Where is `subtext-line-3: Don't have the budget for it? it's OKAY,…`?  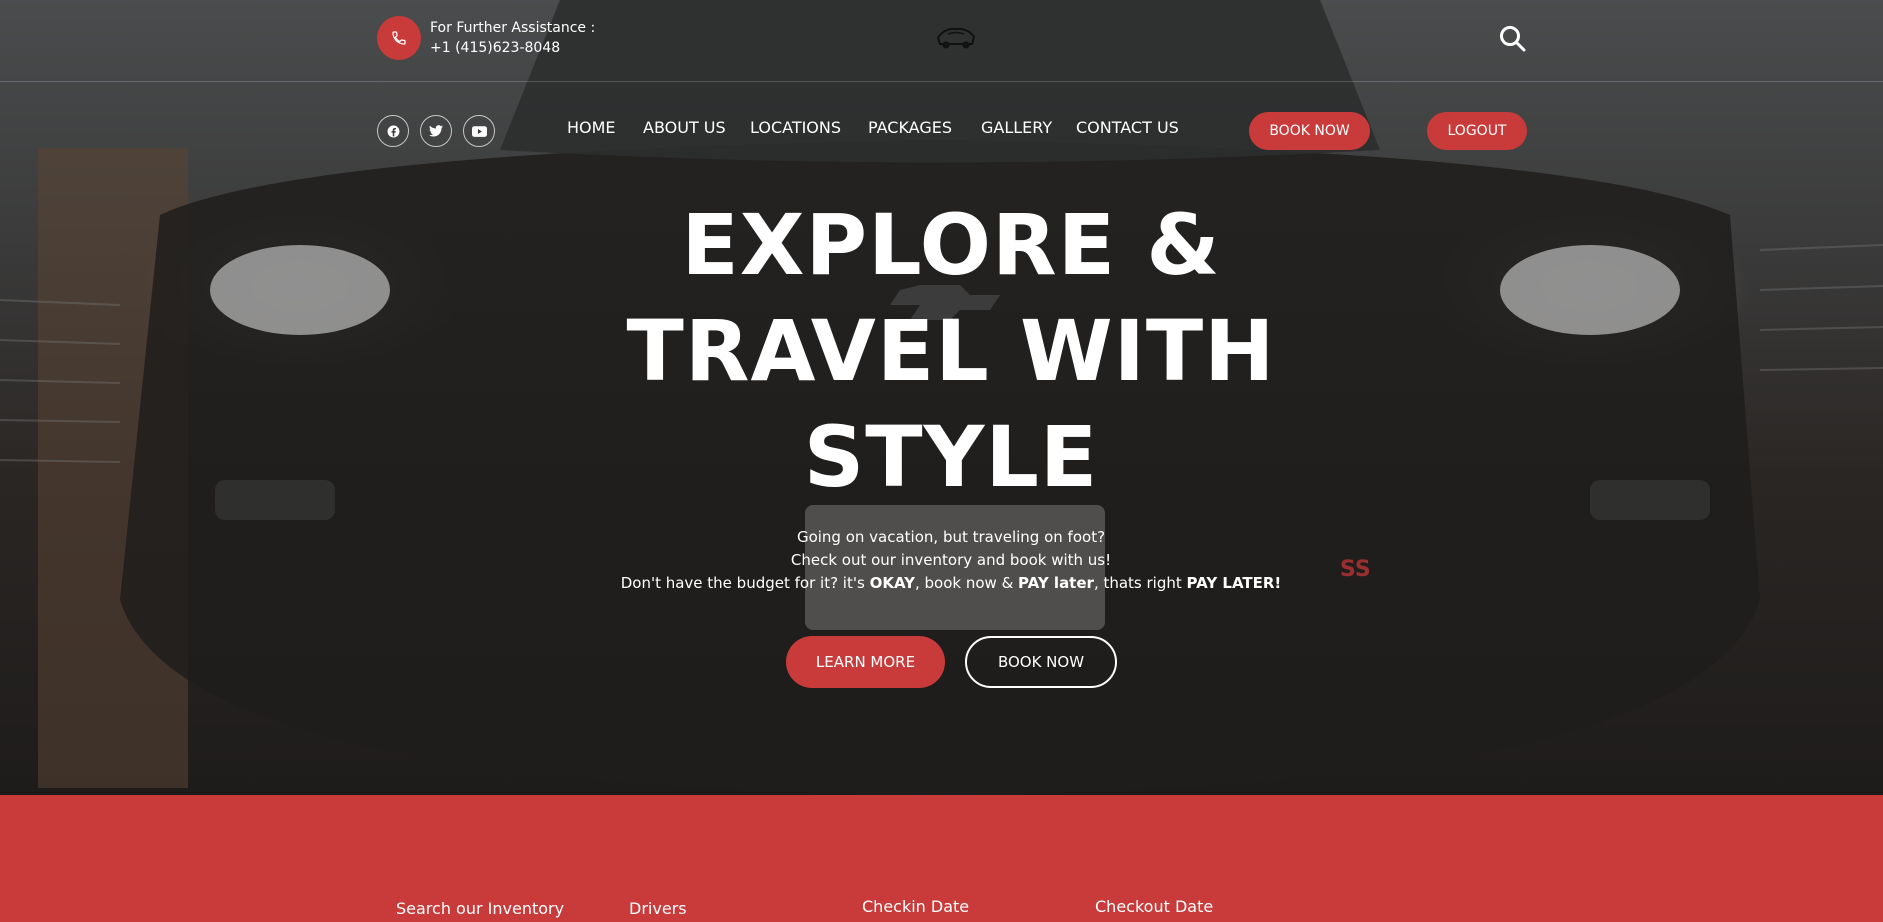
subtext-line-3: Don't have the budget for it? it's OKAY,… is located at coordinates (951, 583).